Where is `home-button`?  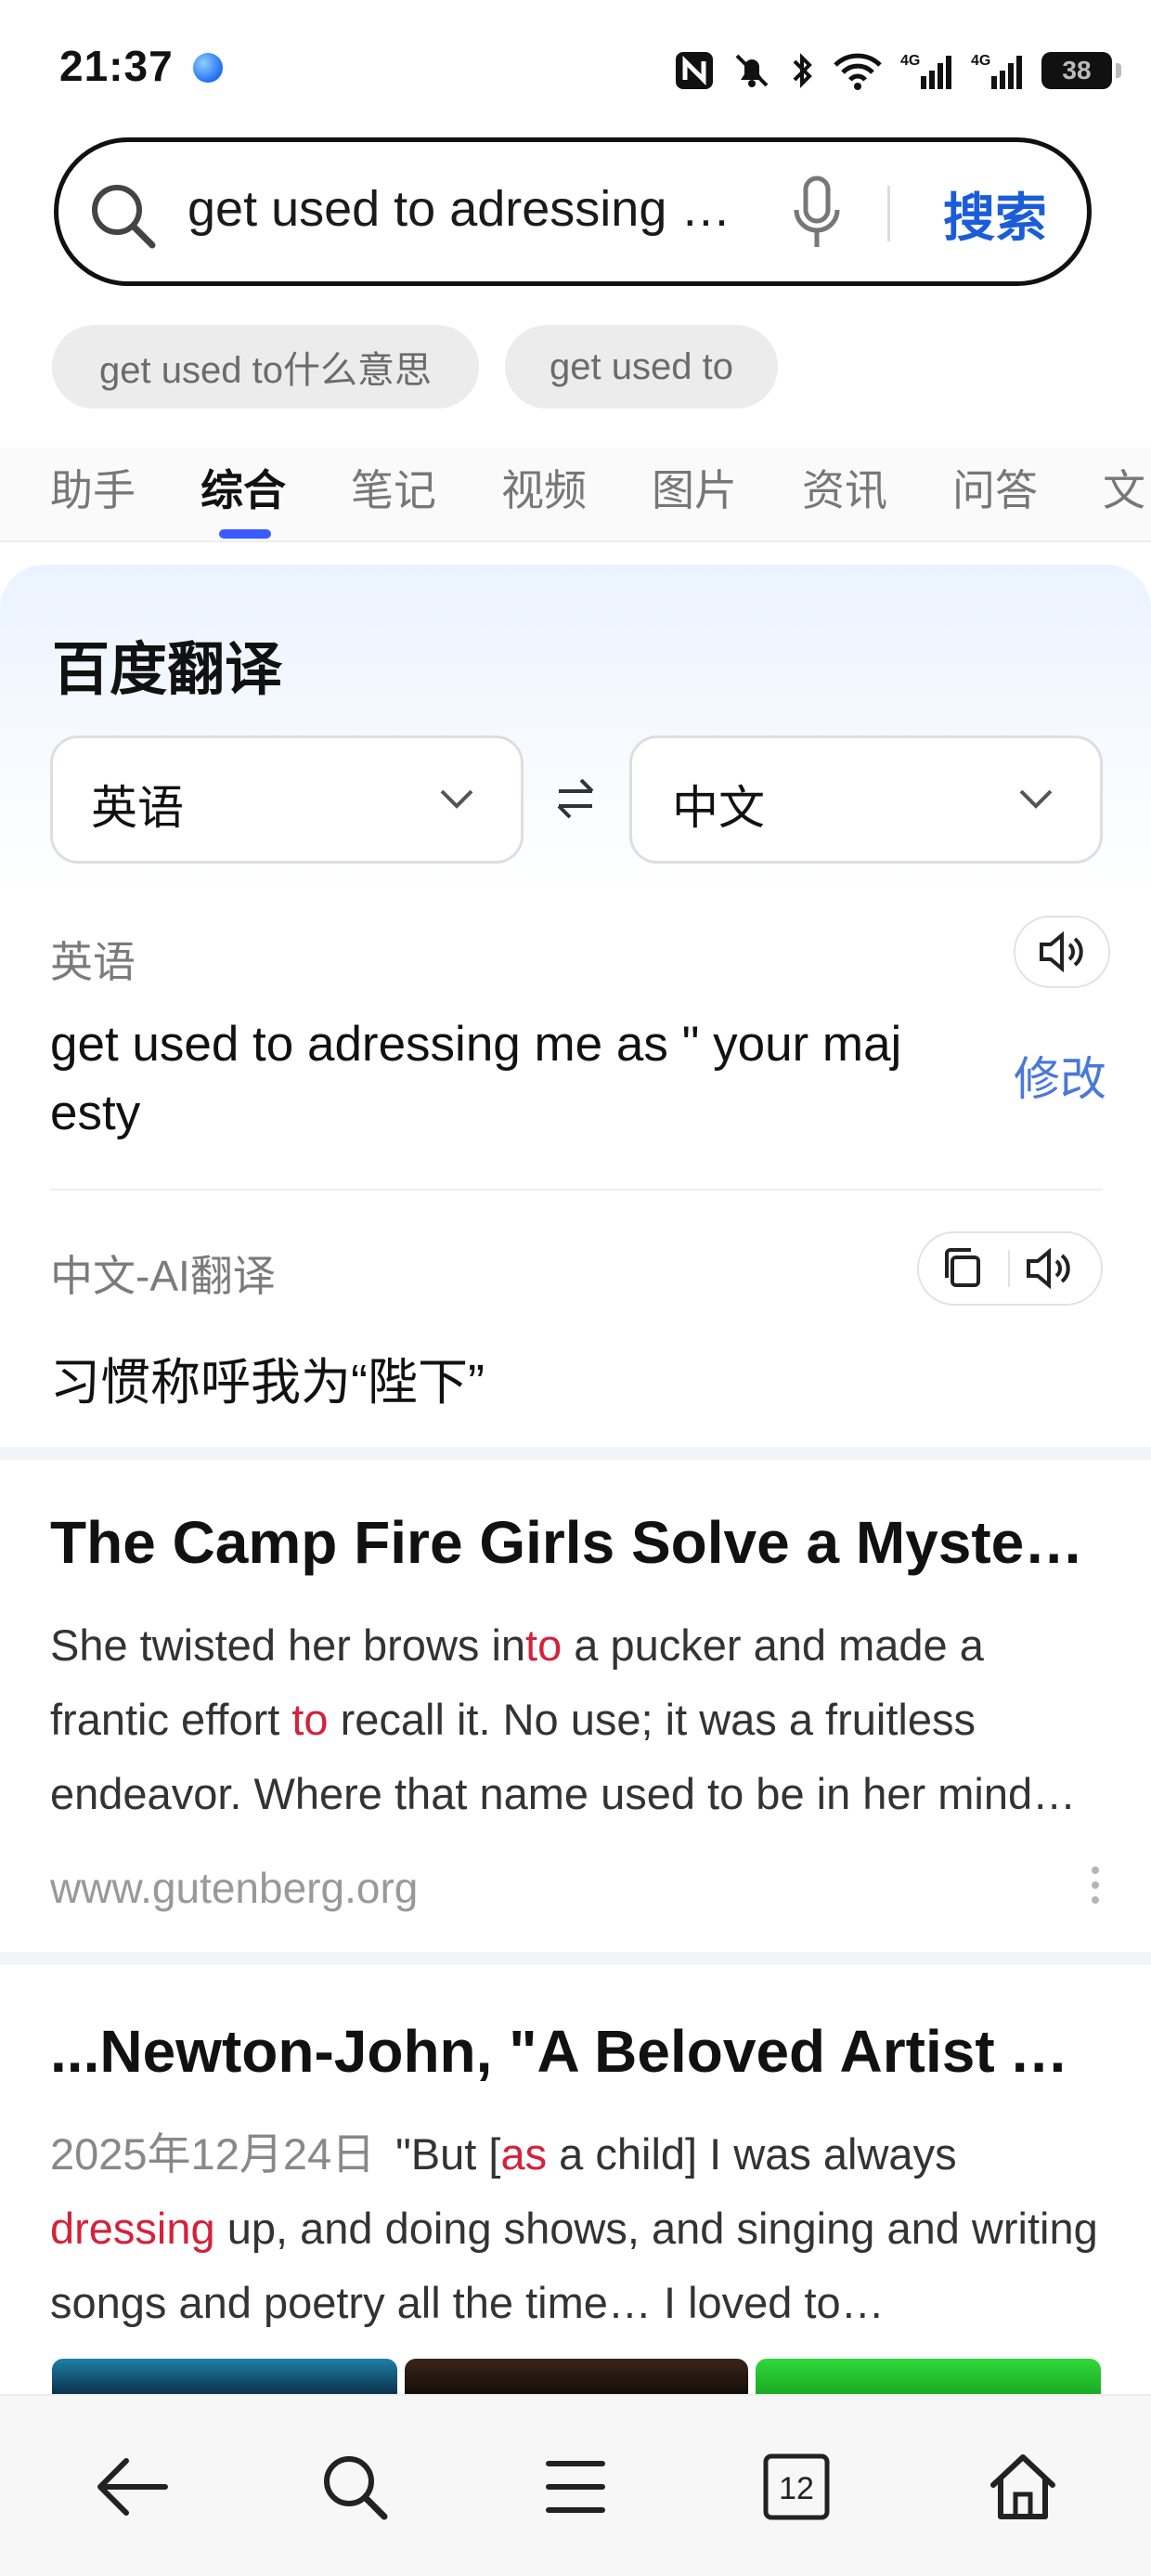 home-button is located at coordinates (1023, 2486).